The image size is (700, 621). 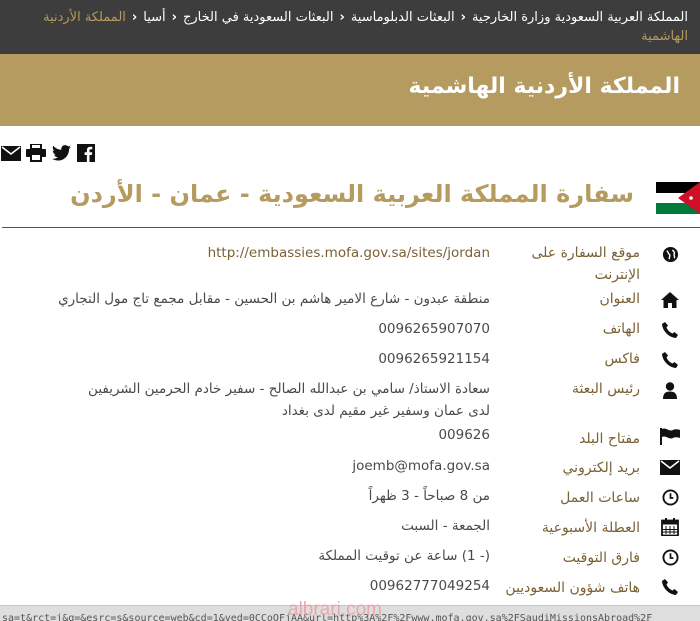 I want to click on calendar-icon, so click(x=670, y=527).